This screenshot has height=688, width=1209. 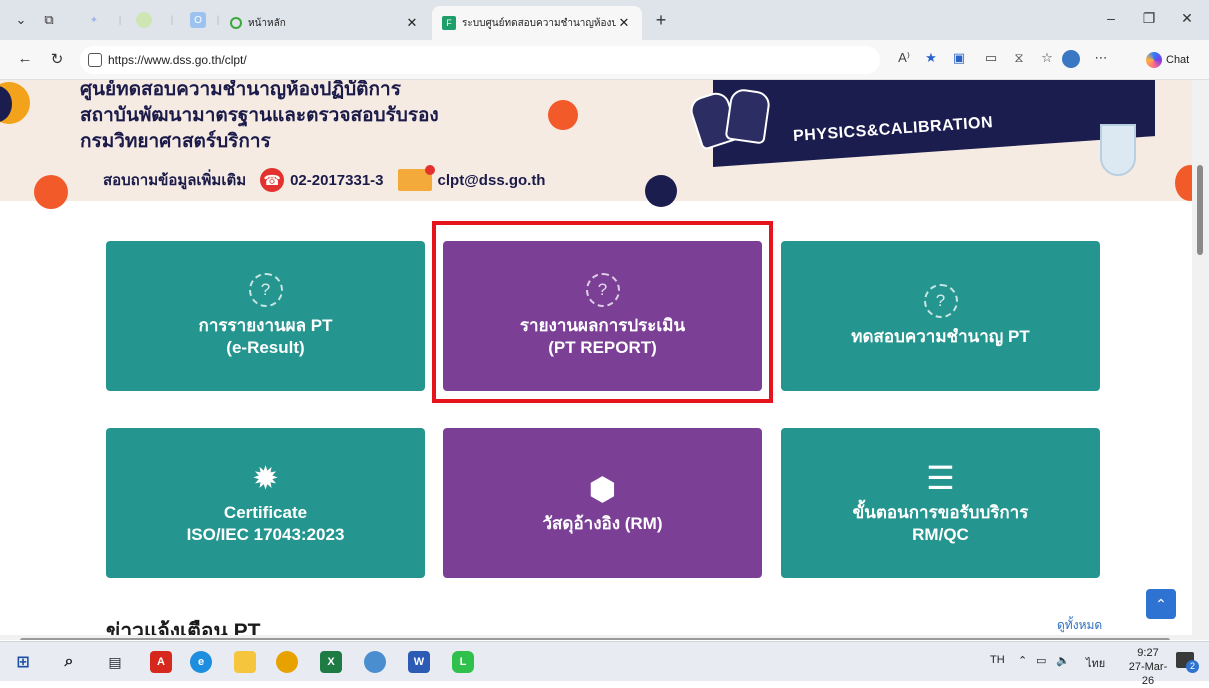 I want to click on horizontal-scrollbar, so click(x=596, y=637).